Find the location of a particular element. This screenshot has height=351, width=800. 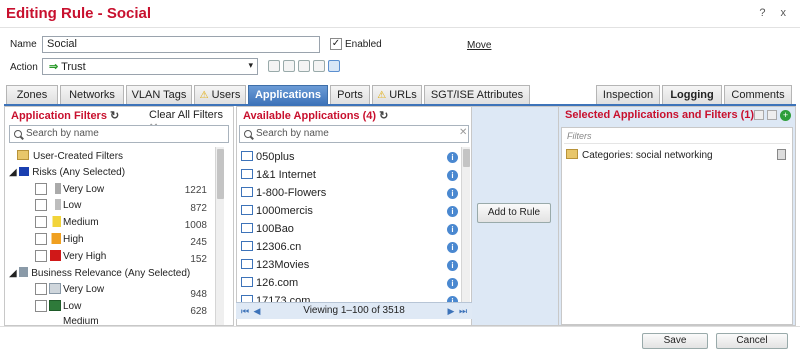

tab-vlan-tags: VLAN Tags is located at coordinates (159, 95).